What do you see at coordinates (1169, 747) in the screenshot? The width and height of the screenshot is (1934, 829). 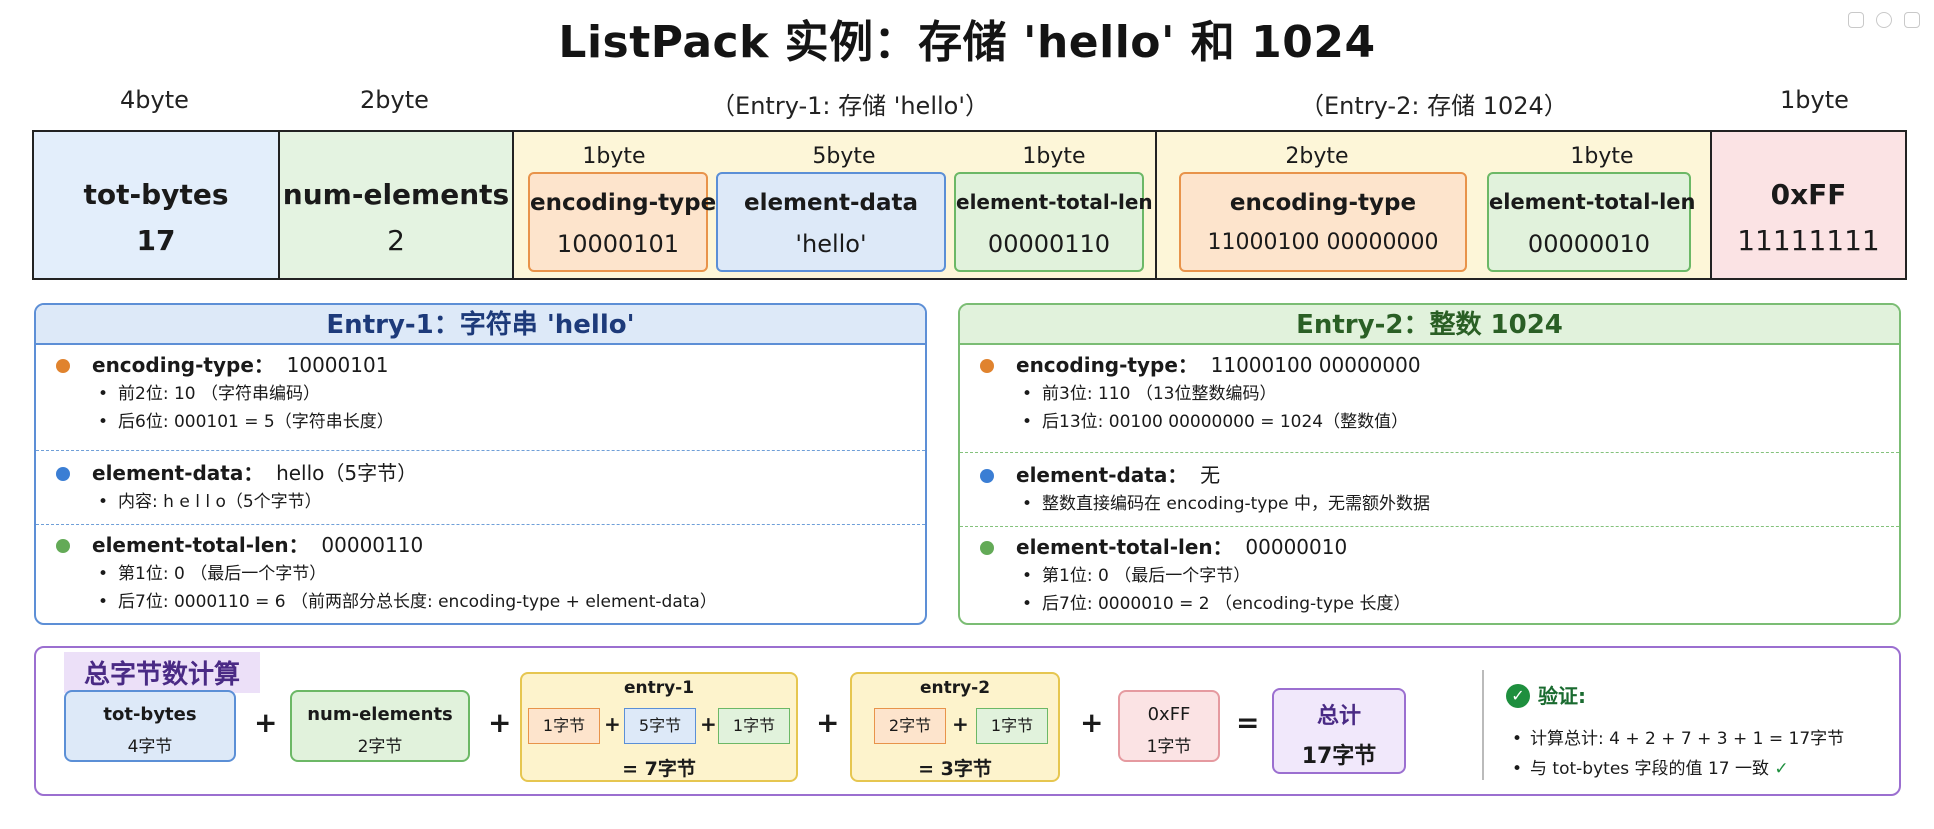 I see `calc-bytes: 1字节` at bounding box center [1169, 747].